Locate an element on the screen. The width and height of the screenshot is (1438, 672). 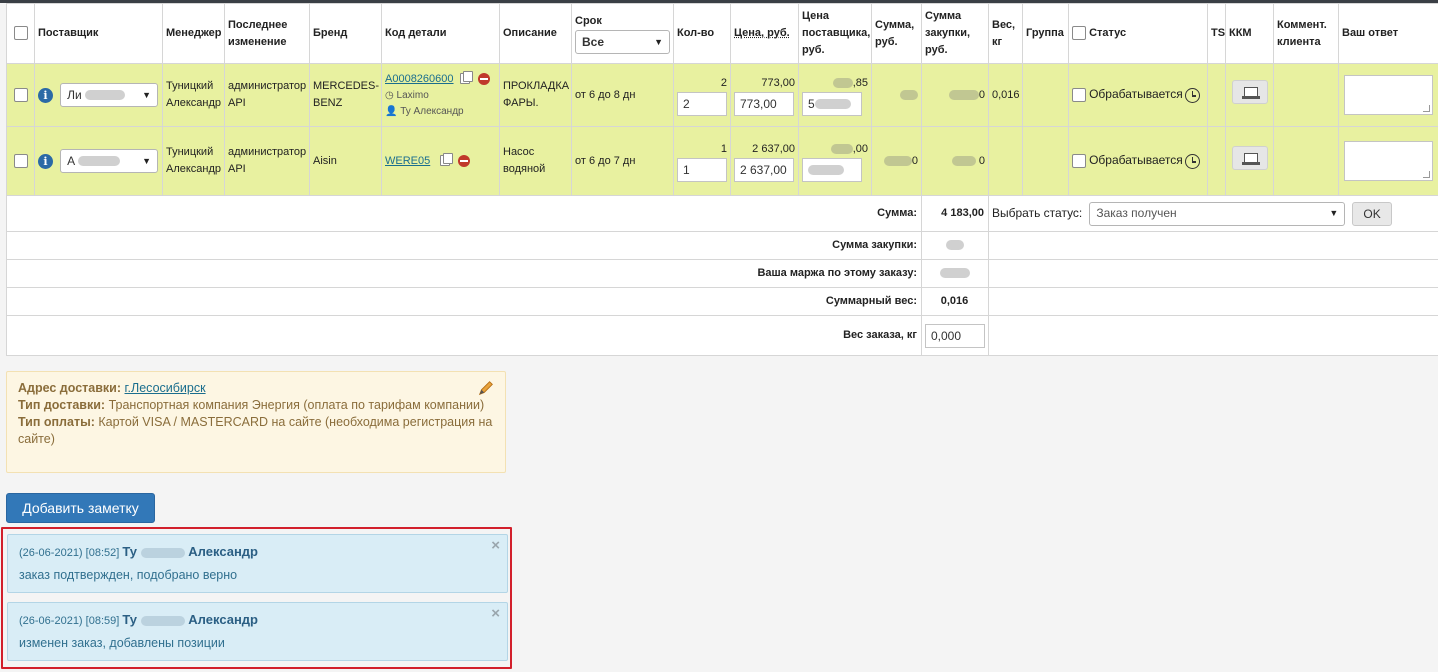
price-label: 2 637,00 is located at coordinates (773, 148).